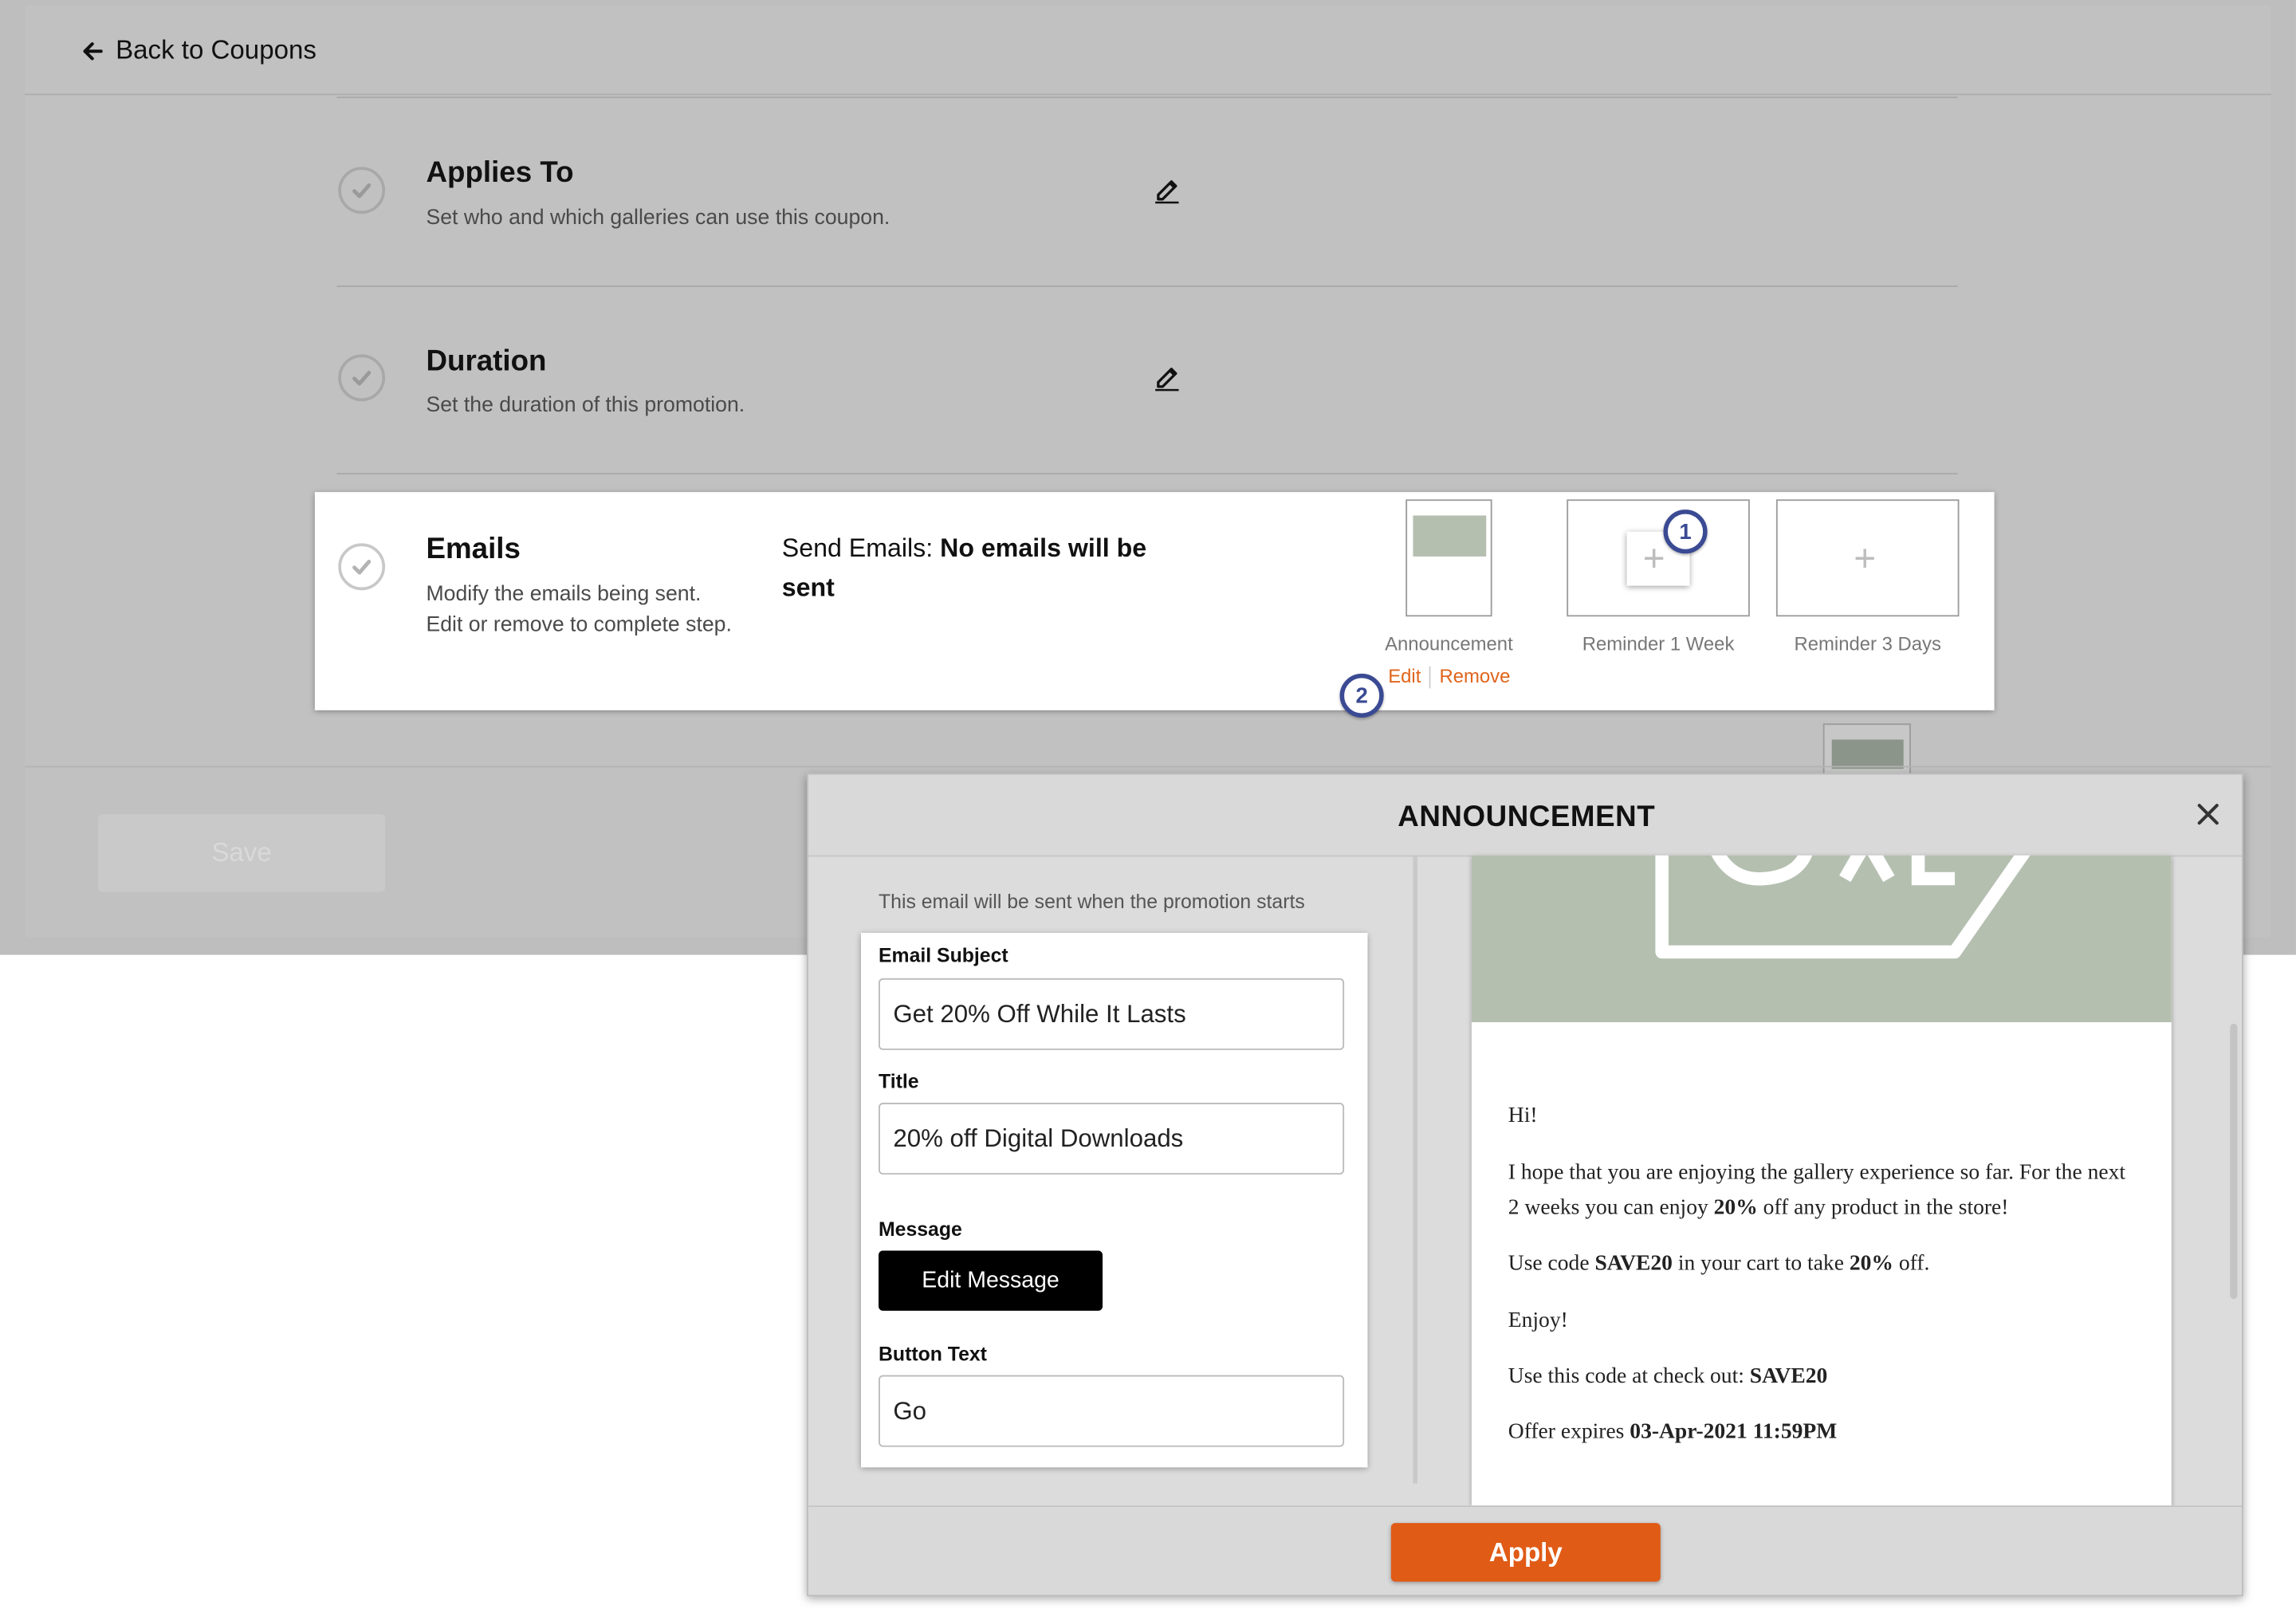 This screenshot has height=1621, width=2296. Describe the element at coordinates (1430, 677) in the screenshot. I see `link-separator` at that location.